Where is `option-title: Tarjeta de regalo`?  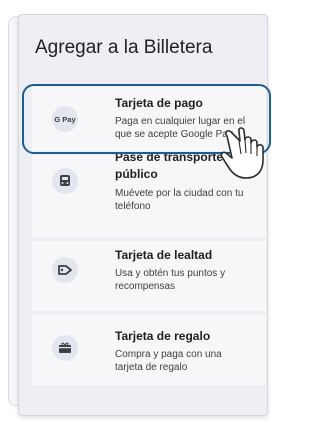 option-title: Tarjeta de regalo is located at coordinates (163, 336).